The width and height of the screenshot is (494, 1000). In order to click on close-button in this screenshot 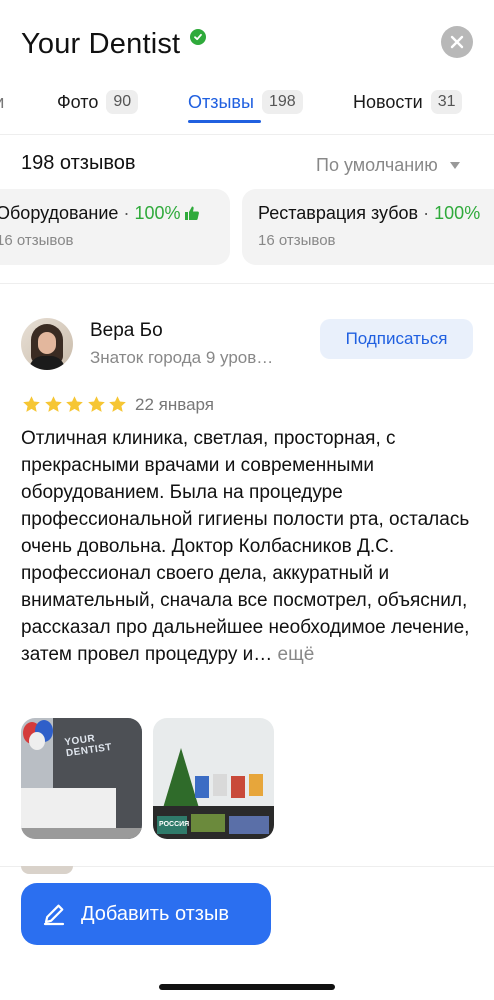, I will do `click(457, 42)`.